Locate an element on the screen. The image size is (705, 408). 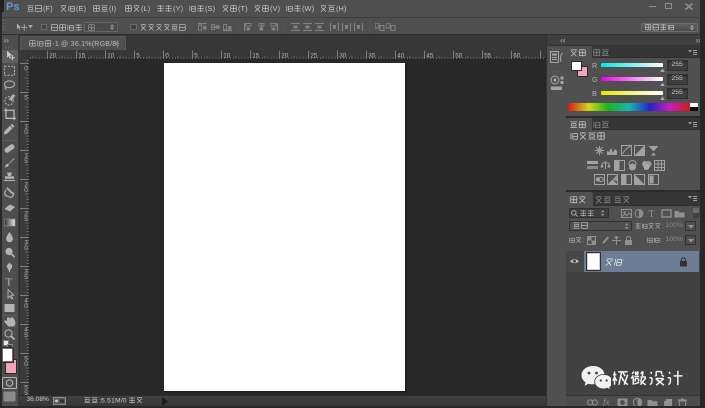
svg-text: 60 is located at coordinates (517, 55).